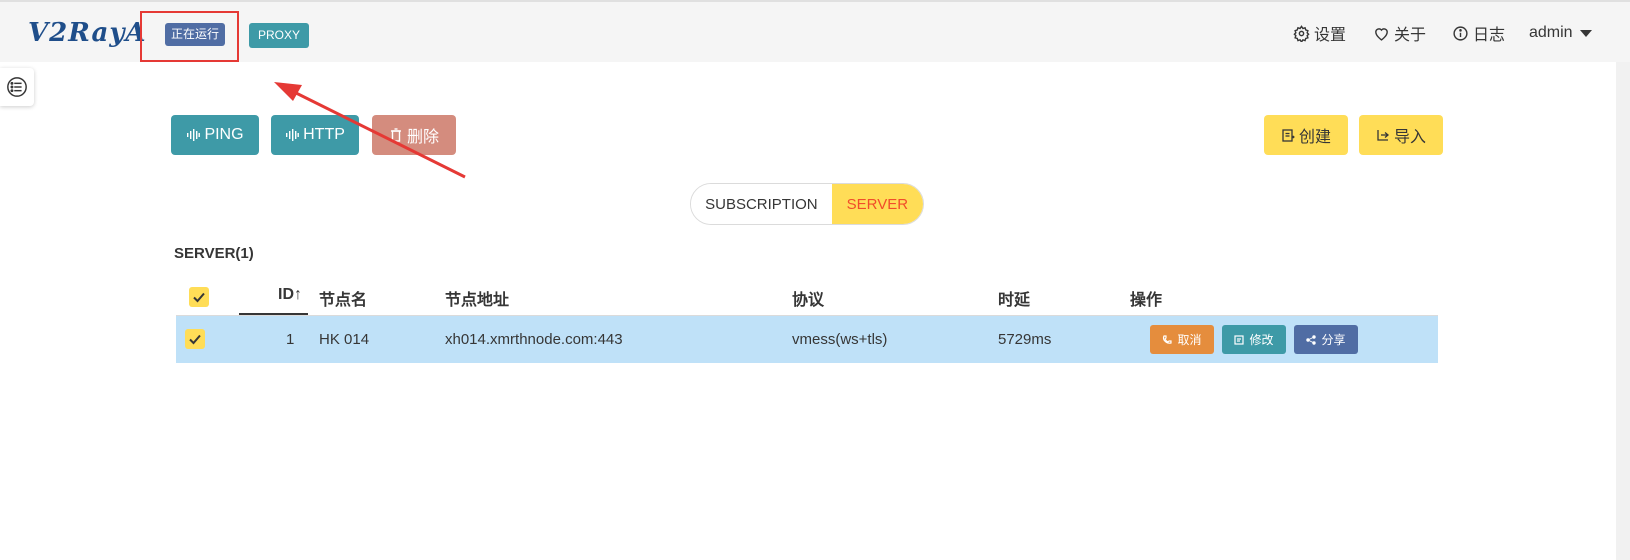  I want to click on column-header-latency: 时延, so click(1014, 298).